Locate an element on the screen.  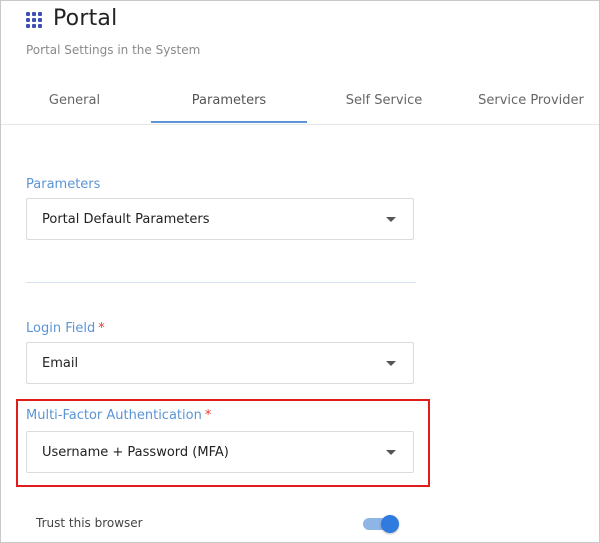
parameters-label-text: Parameters is located at coordinates (63, 184).